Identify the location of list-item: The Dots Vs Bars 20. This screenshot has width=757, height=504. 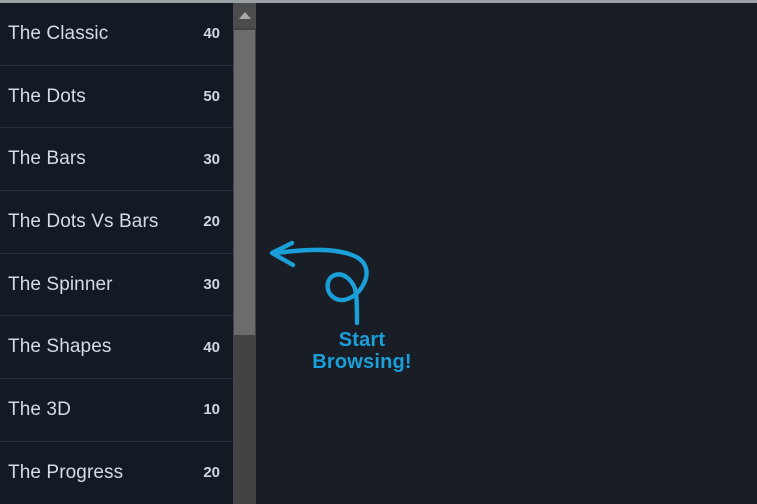
(116, 222).